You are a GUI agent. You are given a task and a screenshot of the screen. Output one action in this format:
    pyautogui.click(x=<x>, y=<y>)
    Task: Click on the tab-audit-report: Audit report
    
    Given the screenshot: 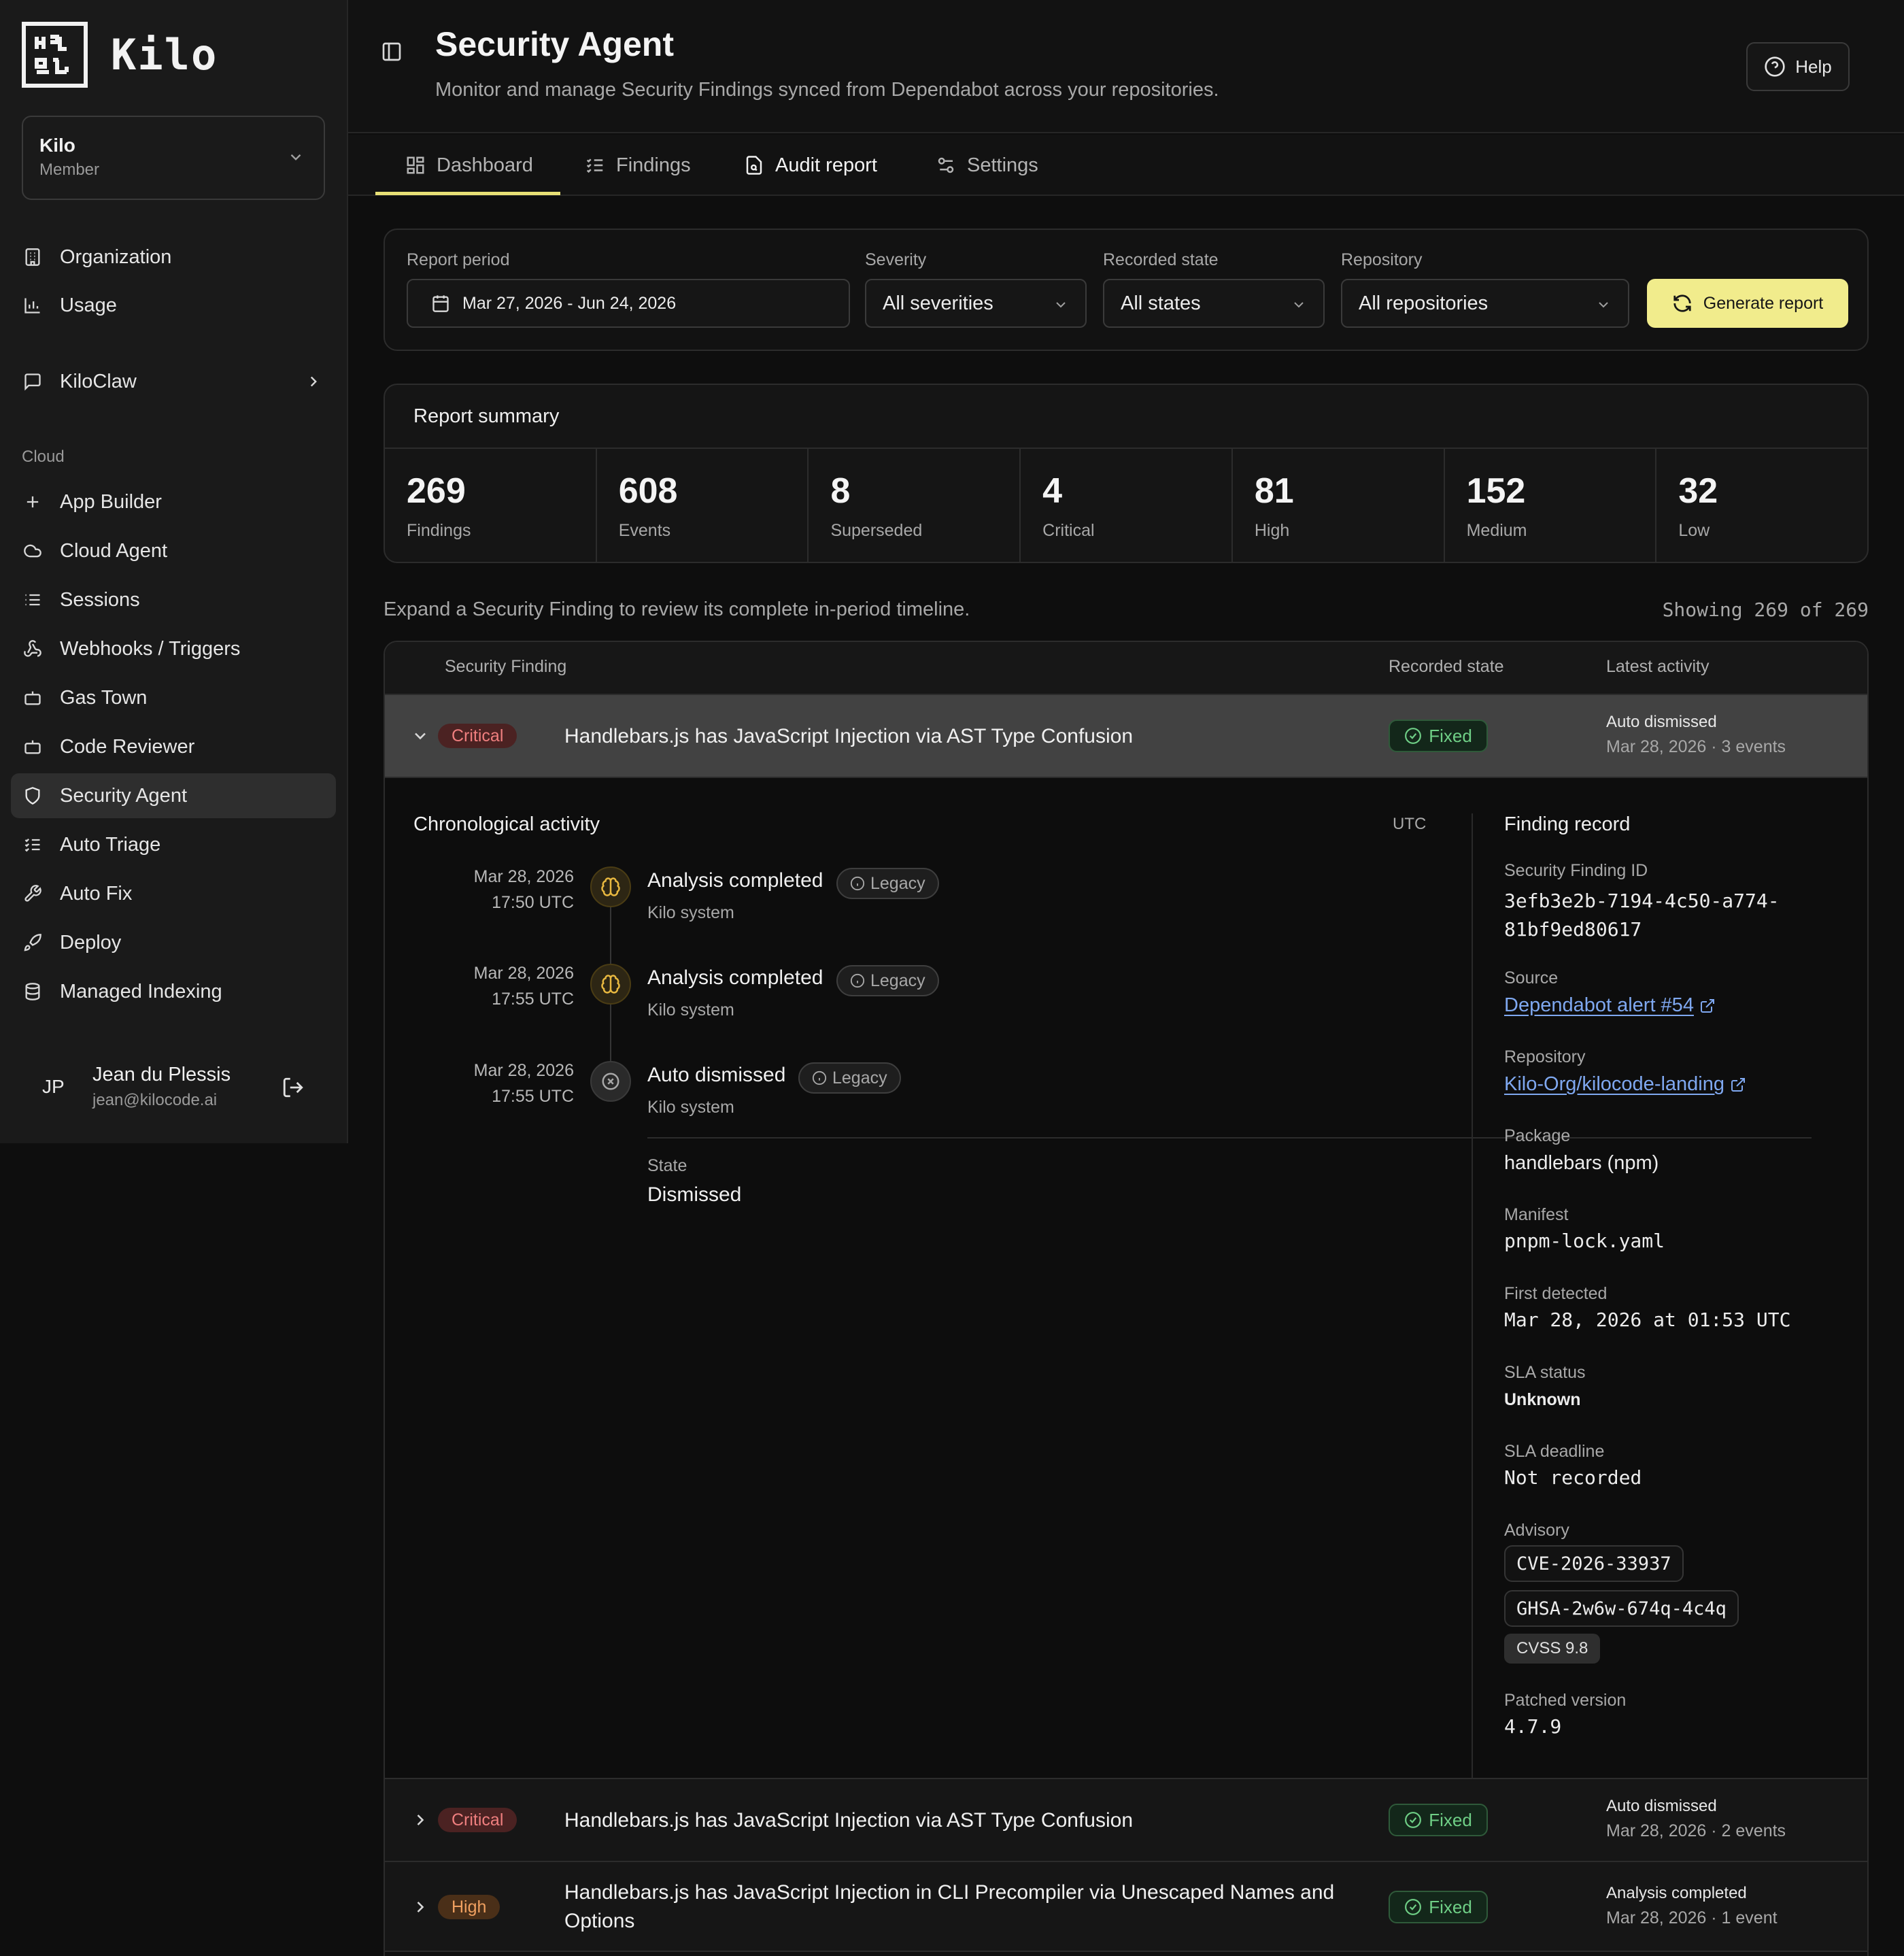 What is the action you would take?
    pyautogui.click(x=811, y=165)
    